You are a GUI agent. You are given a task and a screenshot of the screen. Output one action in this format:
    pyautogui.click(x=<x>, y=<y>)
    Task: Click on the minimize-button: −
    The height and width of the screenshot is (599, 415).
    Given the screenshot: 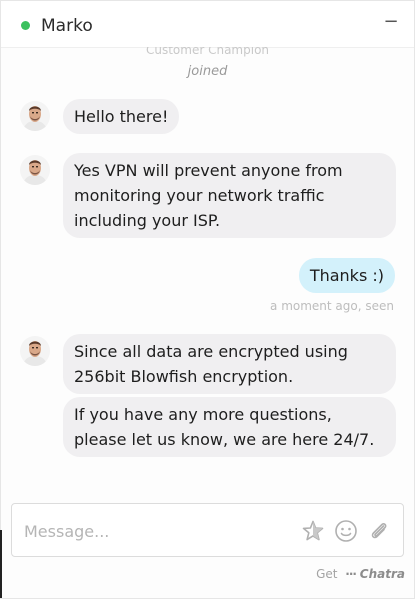 What is the action you would take?
    pyautogui.click(x=391, y=21)
    